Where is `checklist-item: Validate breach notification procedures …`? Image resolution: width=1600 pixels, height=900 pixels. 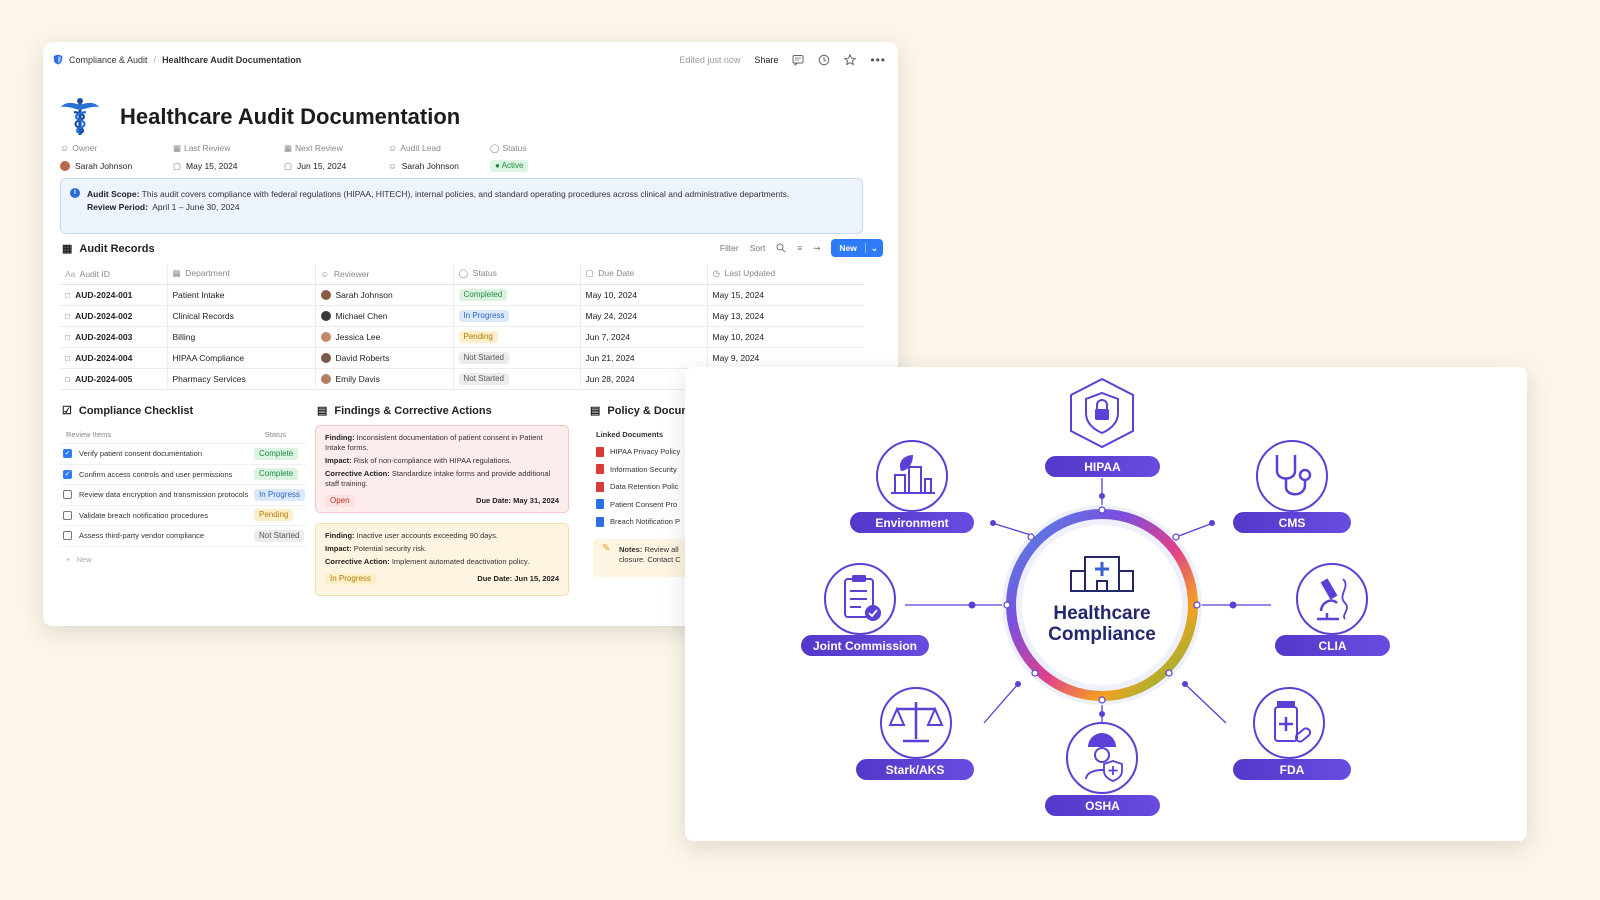
checklist-item: Validate breach notification procedures … is located at coordinates (183, 516).